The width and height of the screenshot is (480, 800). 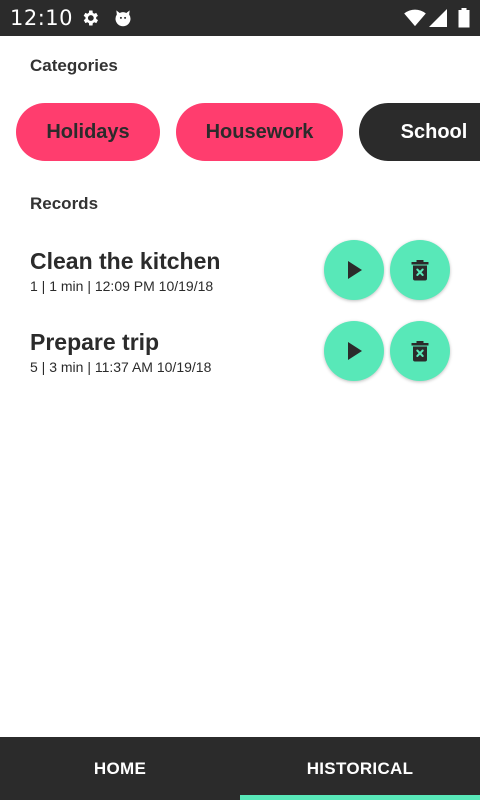 What do you see at coordinates (419, 132) in the screenshot?
I see `category-chip-school: School` at bounding box center [419, 132].